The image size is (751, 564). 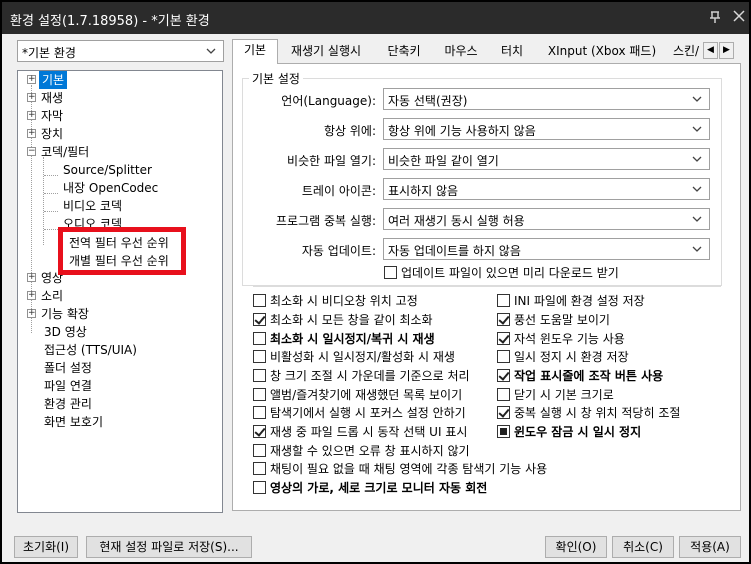 What do you see at coordinates (338, 191) in the screenshot?
I see `tray-icon-label: 트레이 아이콘:` at bounding box center [338, 191].